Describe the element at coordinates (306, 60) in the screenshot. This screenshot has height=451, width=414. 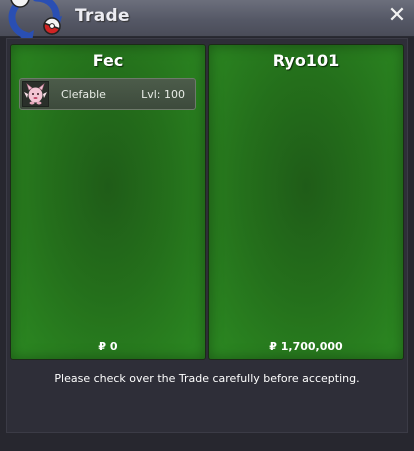
I see `partner-player-name: Ryo101` at that location.